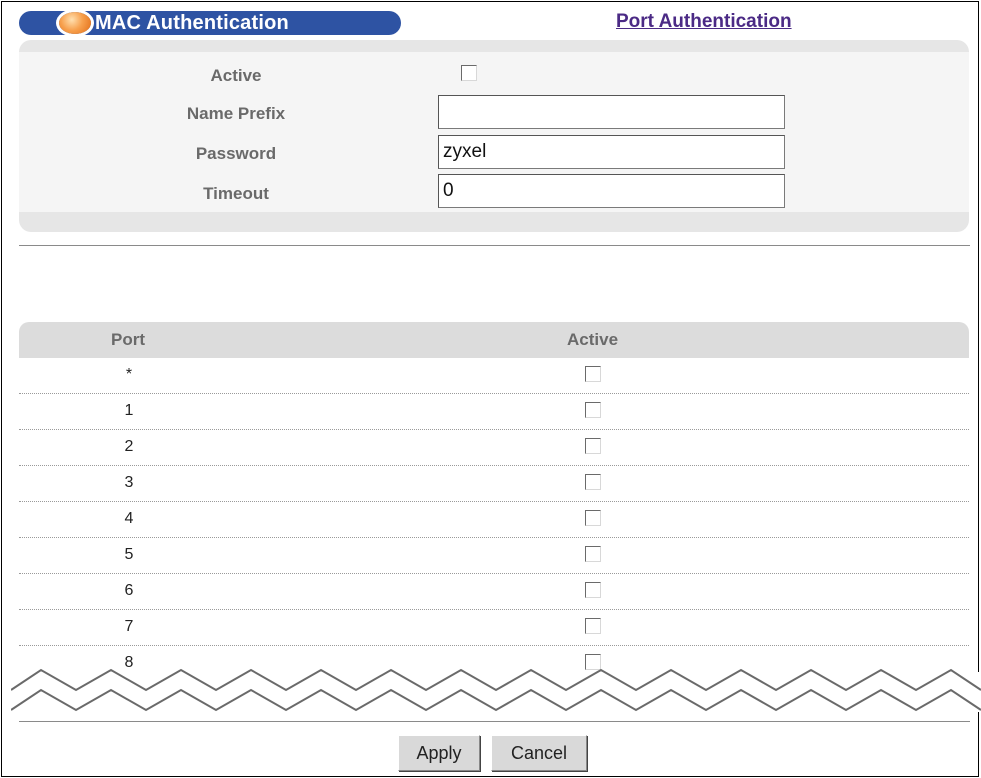 The height and width of the screenshot is (778, 981). I want to click on port-number: 7, so click(129, 626).